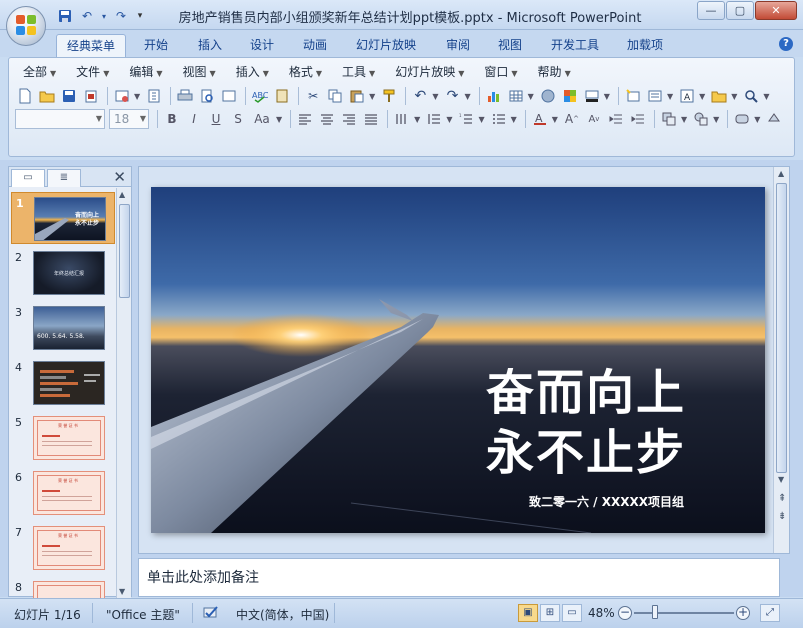 The image size is (803, 628). Describe the element at coordinates (554, 72) in the screenshot. I see `menu-help: 帮助 ▼` at that location.